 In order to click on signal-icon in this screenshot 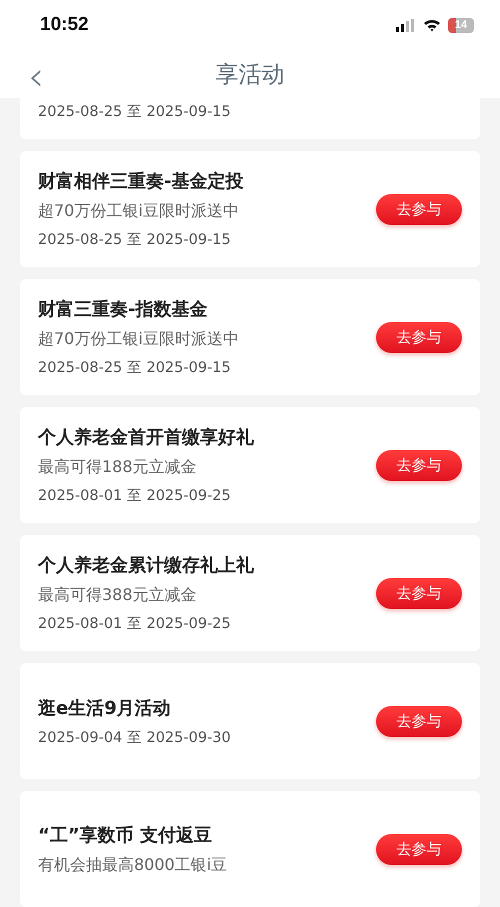, I will do `click(406, 25)`.